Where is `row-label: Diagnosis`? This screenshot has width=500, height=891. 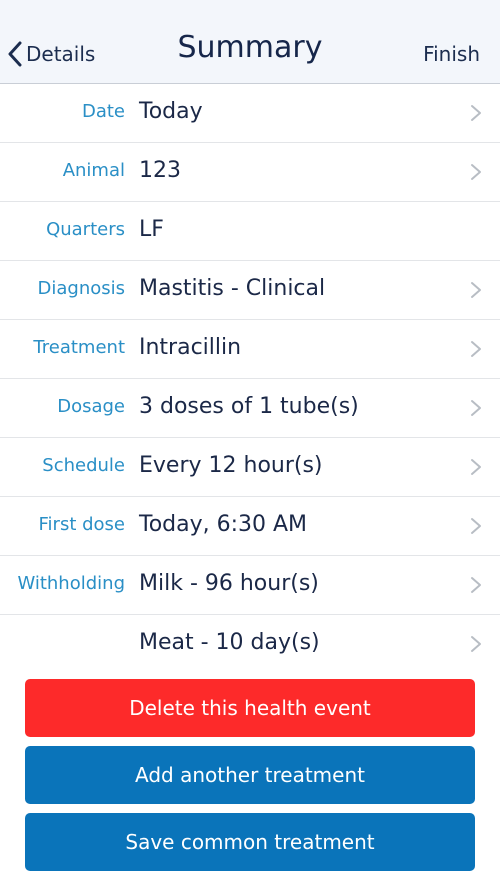 row-label: Diagnosis is located at coordinates (81, 288).